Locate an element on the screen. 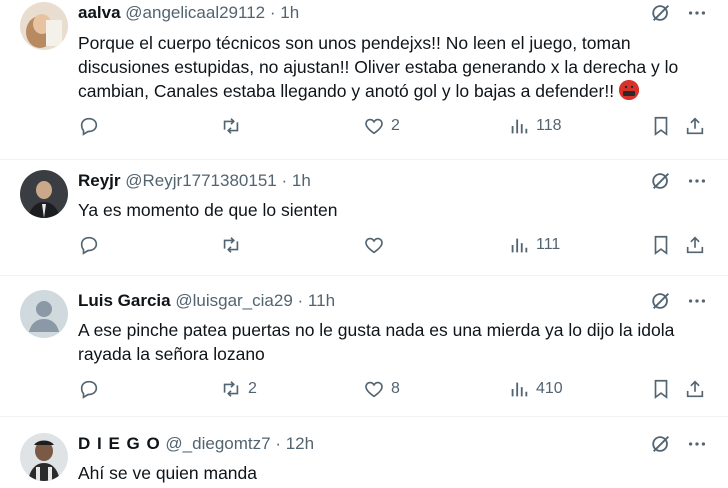 The image size is (728, 488). like-button: 2 is located at coordinates (381, 126).